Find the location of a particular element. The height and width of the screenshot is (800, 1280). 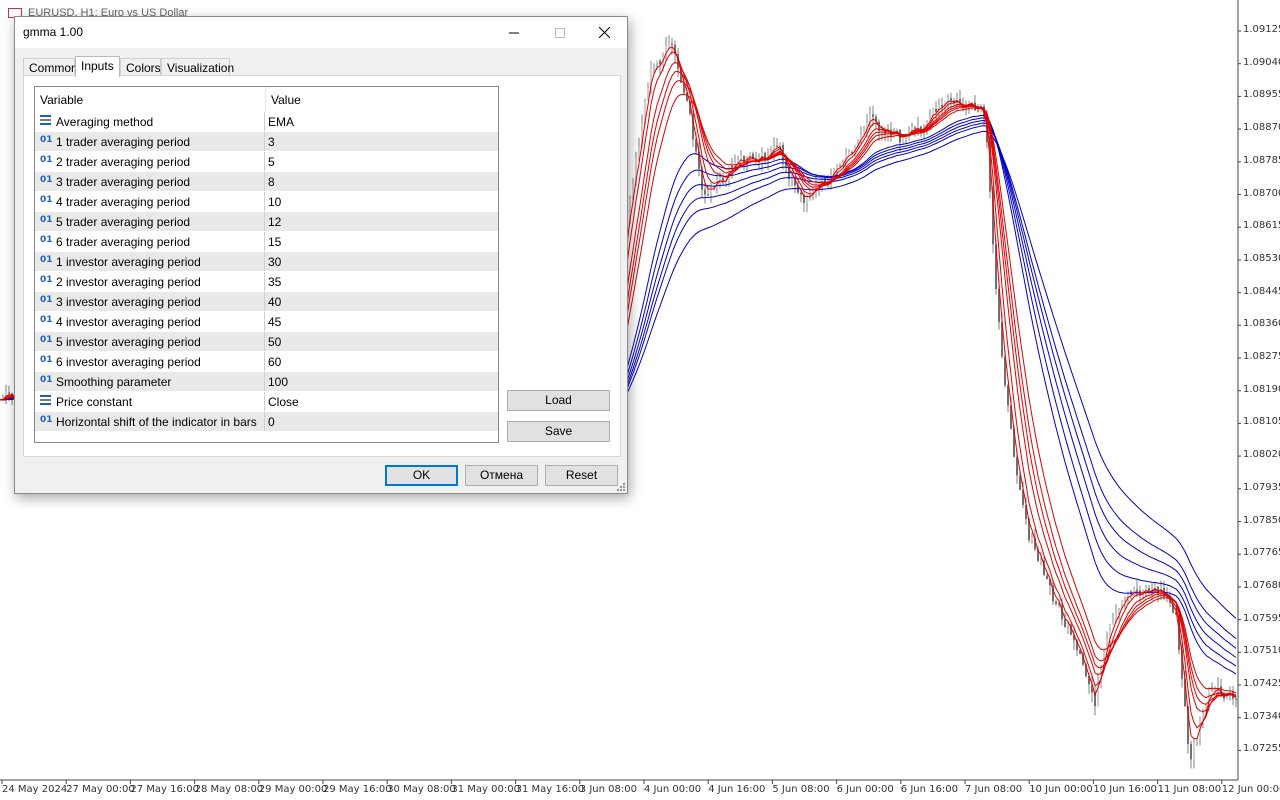

maximize-icon is located at coordinates (560, 32).